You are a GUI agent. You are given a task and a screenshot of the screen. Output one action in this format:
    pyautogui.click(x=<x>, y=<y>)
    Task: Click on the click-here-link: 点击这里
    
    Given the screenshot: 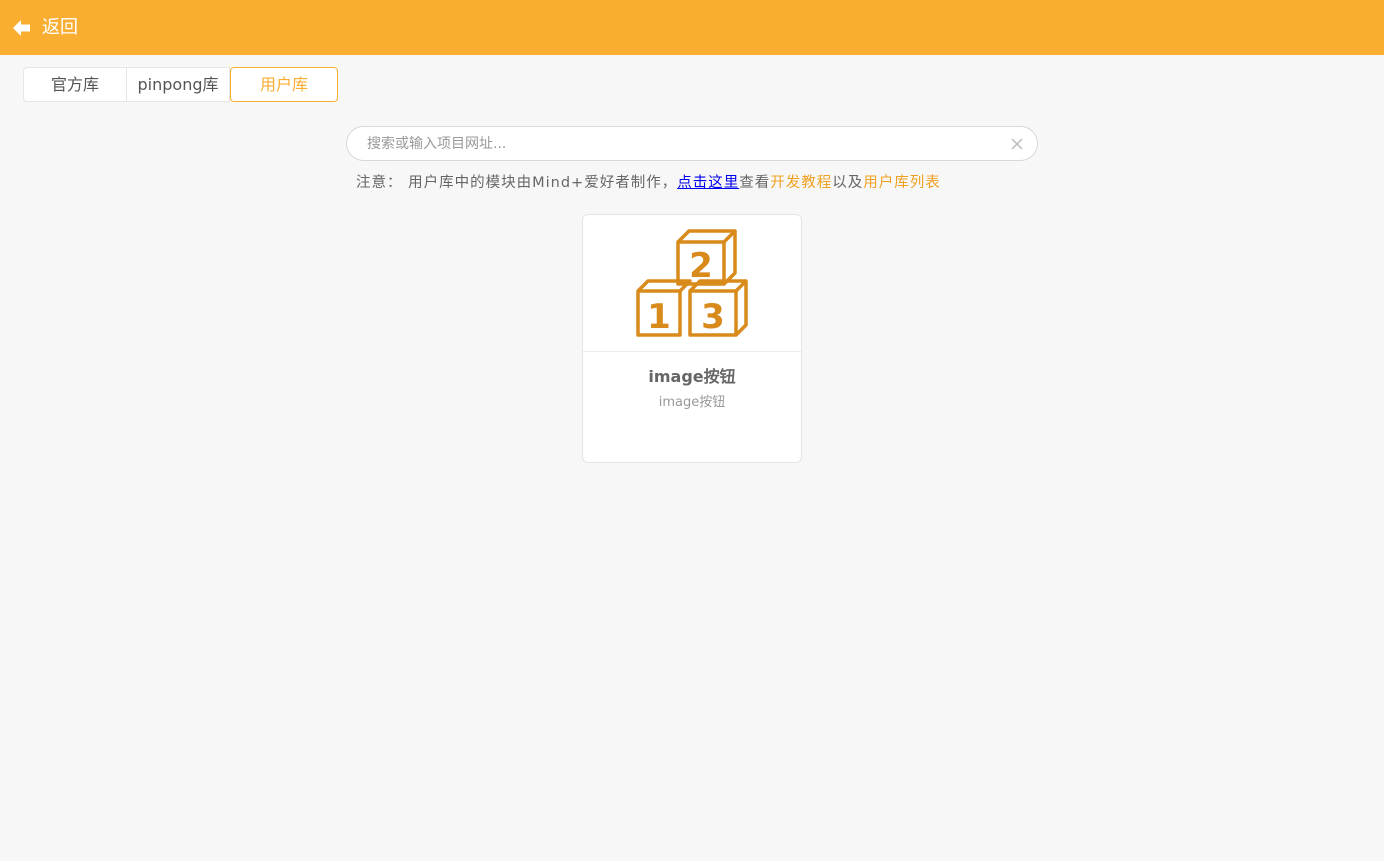 What is the action you would take?
    pyautogui.click(x=708, y=183)
    